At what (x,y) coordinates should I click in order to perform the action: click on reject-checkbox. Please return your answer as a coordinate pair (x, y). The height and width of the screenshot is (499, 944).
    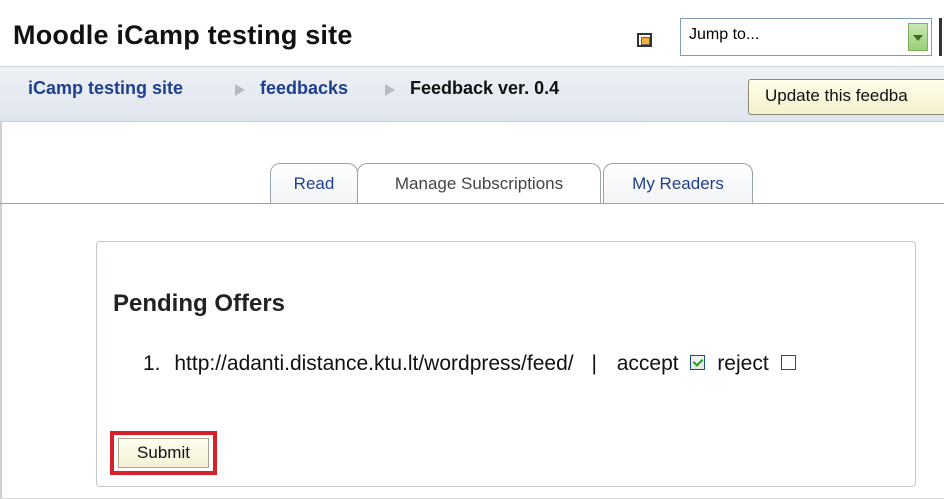
    Looking at the image, I should click on (788, 362).